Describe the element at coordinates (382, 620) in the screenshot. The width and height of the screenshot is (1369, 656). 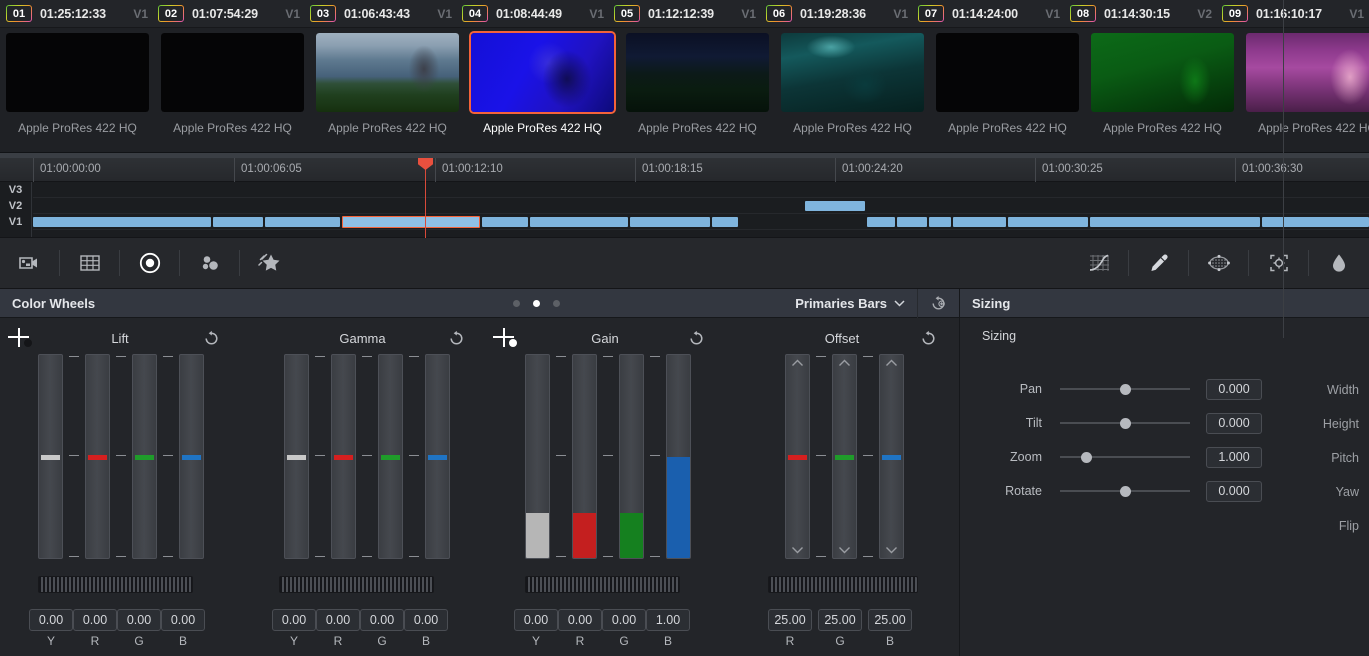
I see `value-input-gamma-g: 0.00` at that location.